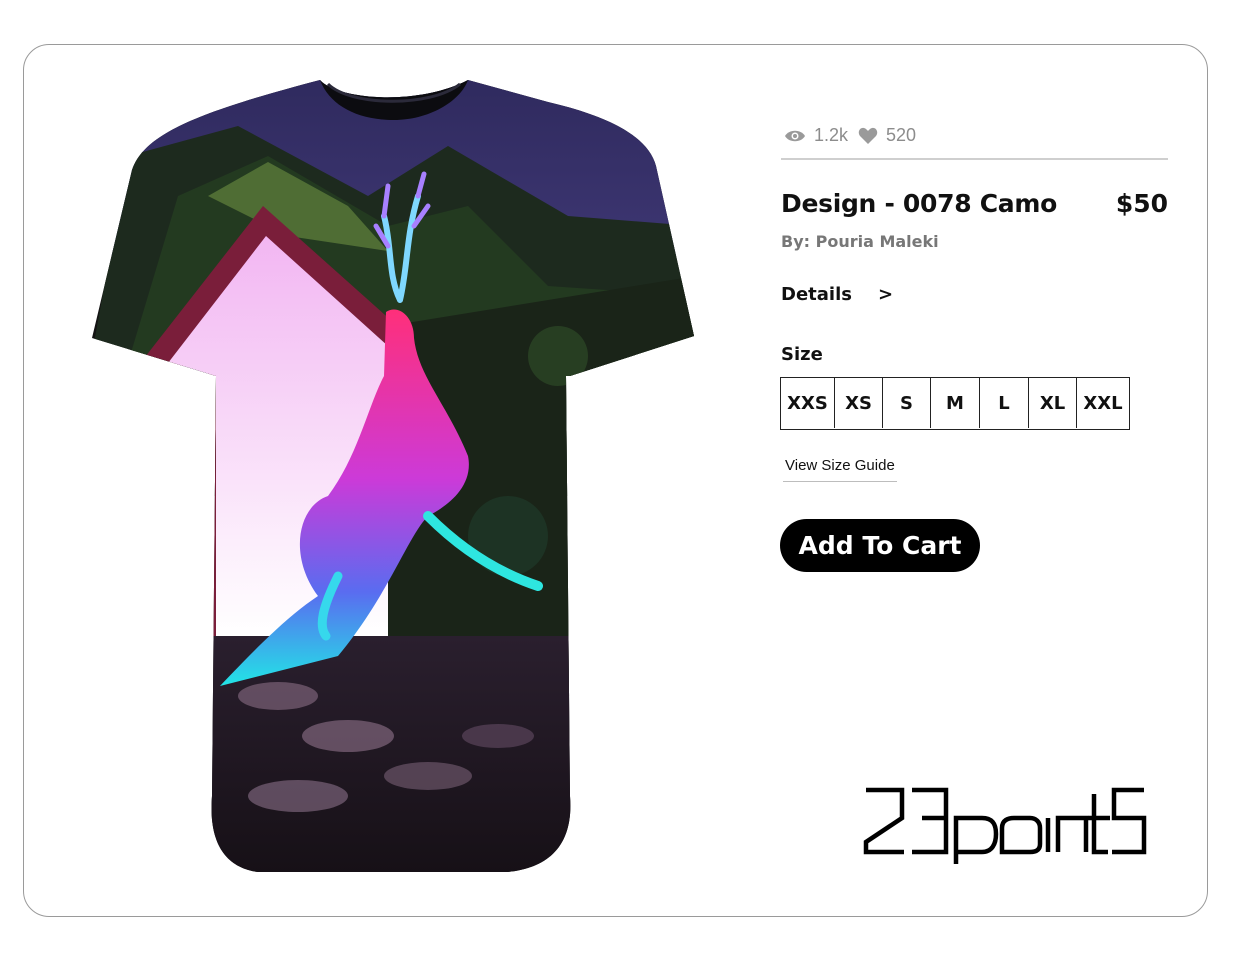  I want to click on views-stat: 1.2k, so click(816, 135).